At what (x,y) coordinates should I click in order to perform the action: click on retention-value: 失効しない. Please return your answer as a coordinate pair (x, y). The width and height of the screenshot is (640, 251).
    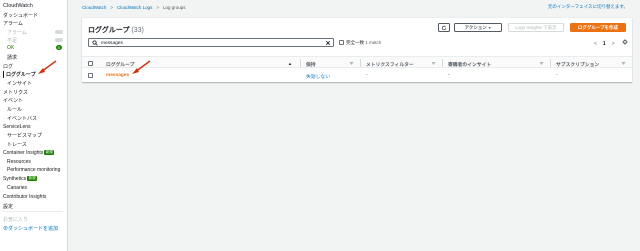
    Looking at the image, I should click on (318, 76).